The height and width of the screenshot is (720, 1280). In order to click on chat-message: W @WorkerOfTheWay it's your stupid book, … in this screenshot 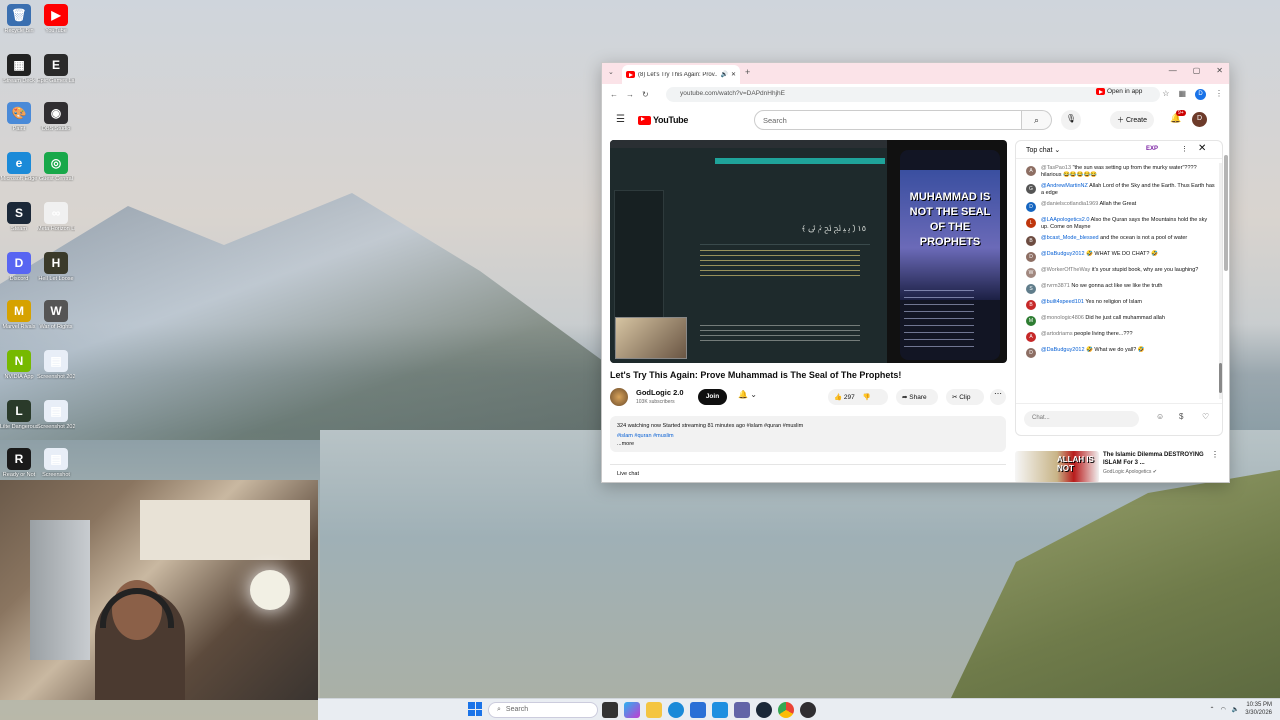, I will do `click(1116, 273)`.